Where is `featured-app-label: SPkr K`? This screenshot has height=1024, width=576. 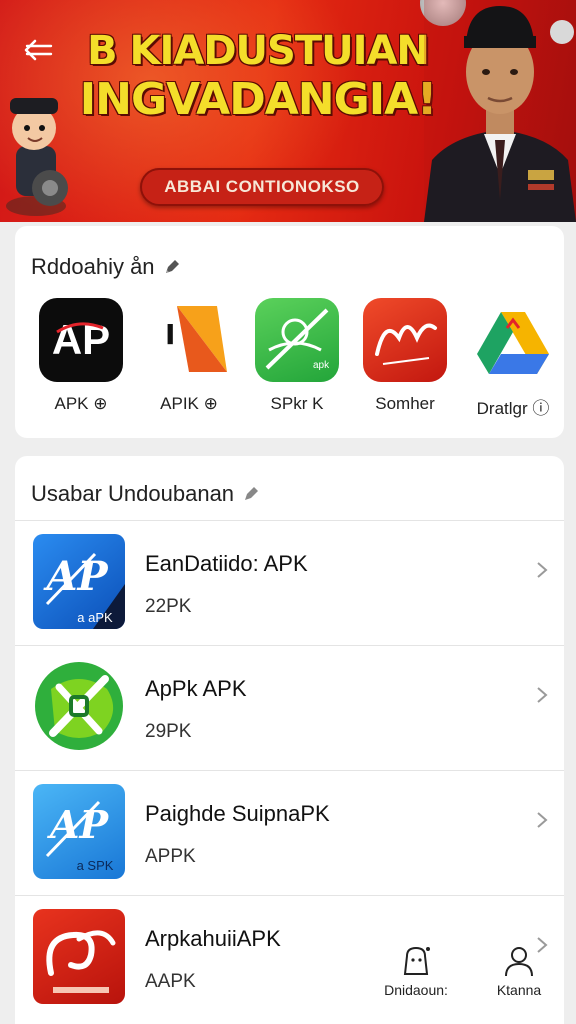
featured-app-label: SPkr K is located at coordinates (297, 403).